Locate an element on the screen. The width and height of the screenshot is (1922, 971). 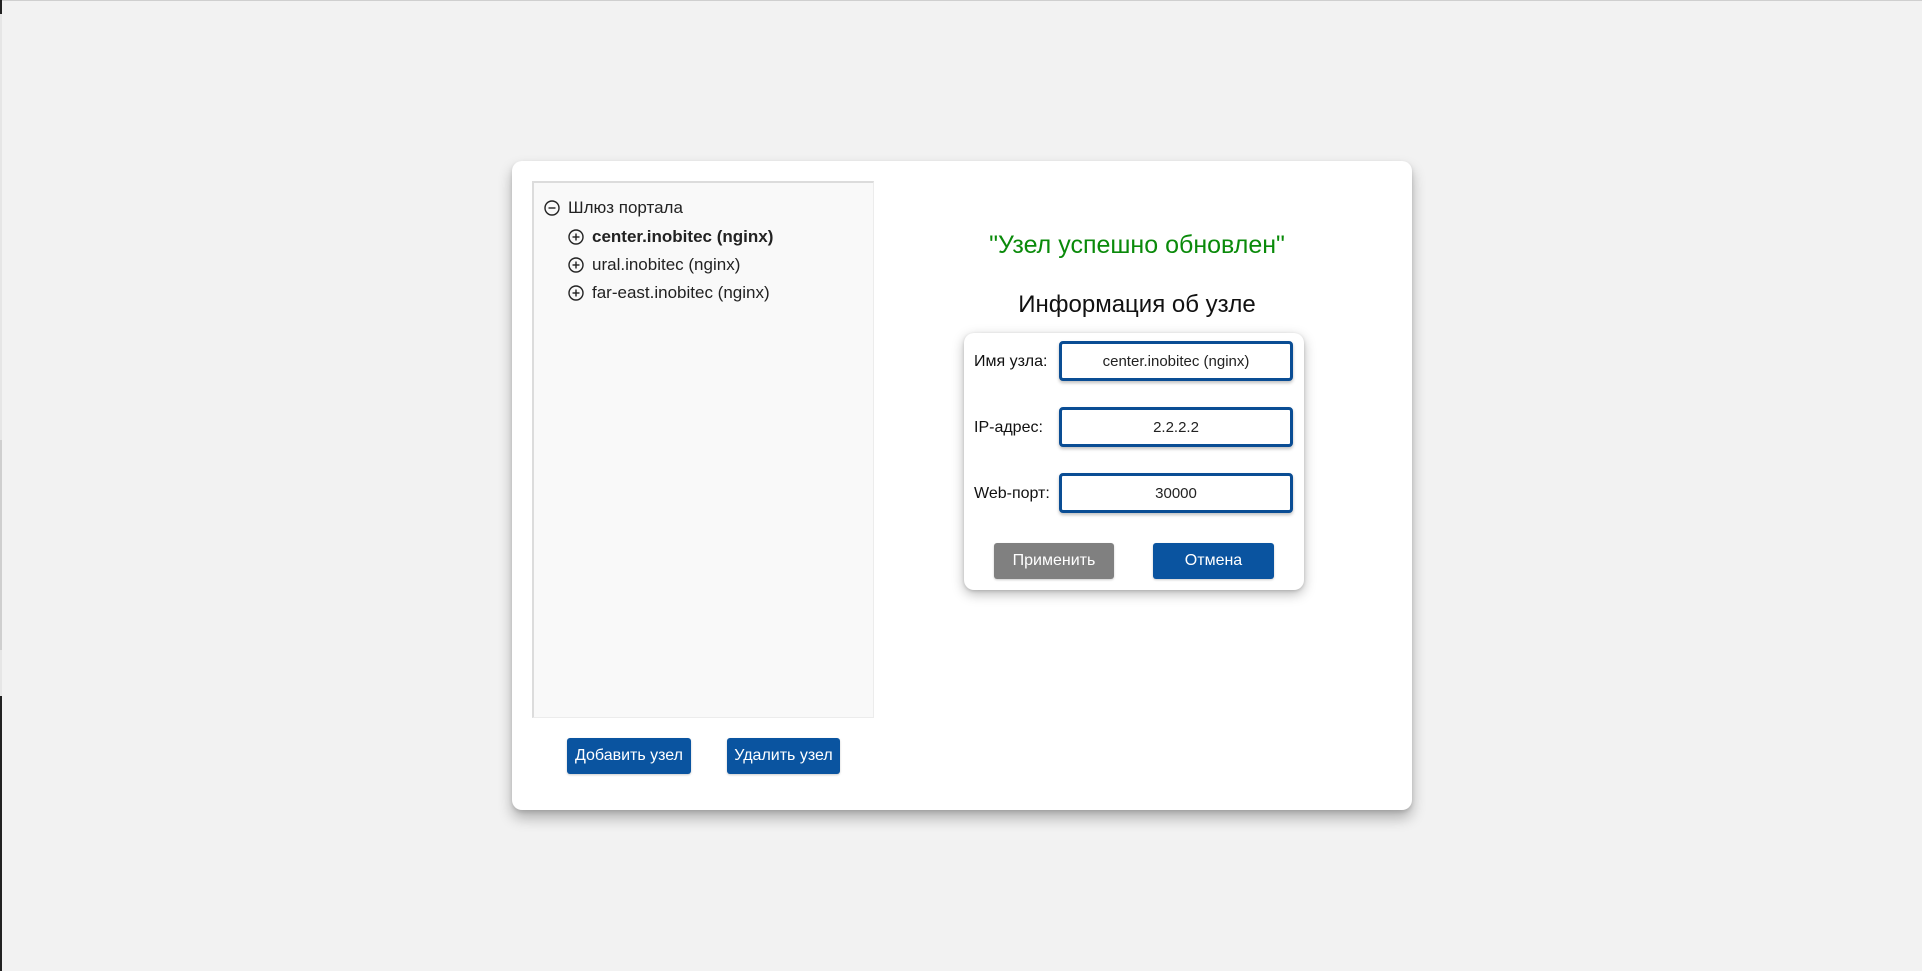
collapse-circle-minus-icon is located at coordinates (552, 208).